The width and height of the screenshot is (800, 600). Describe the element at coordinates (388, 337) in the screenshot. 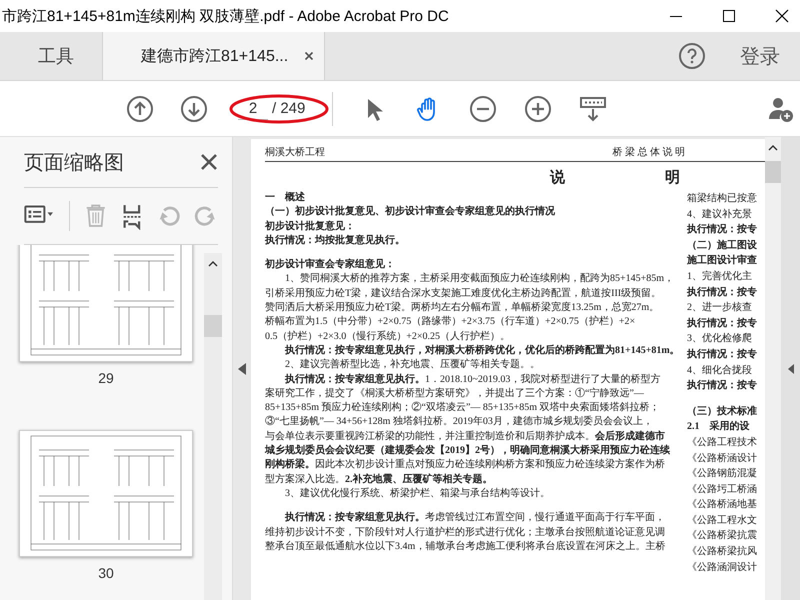

I see `text-line: 0.5（护栏）+2×3.0（慢行系统）+2×0.25（人行护栏）。` at that location.